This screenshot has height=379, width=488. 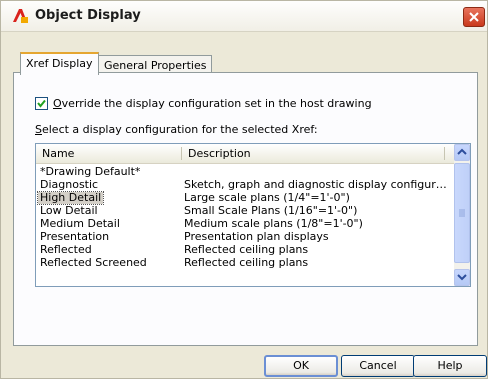 What do you see at coordinates (93, 262) in the screenshot?
I see `item-name: Reflected Screened` at bounding box center [93, 262].